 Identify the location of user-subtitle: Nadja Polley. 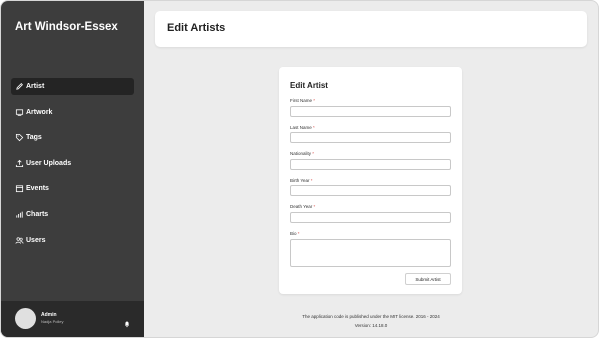
(52, 321).